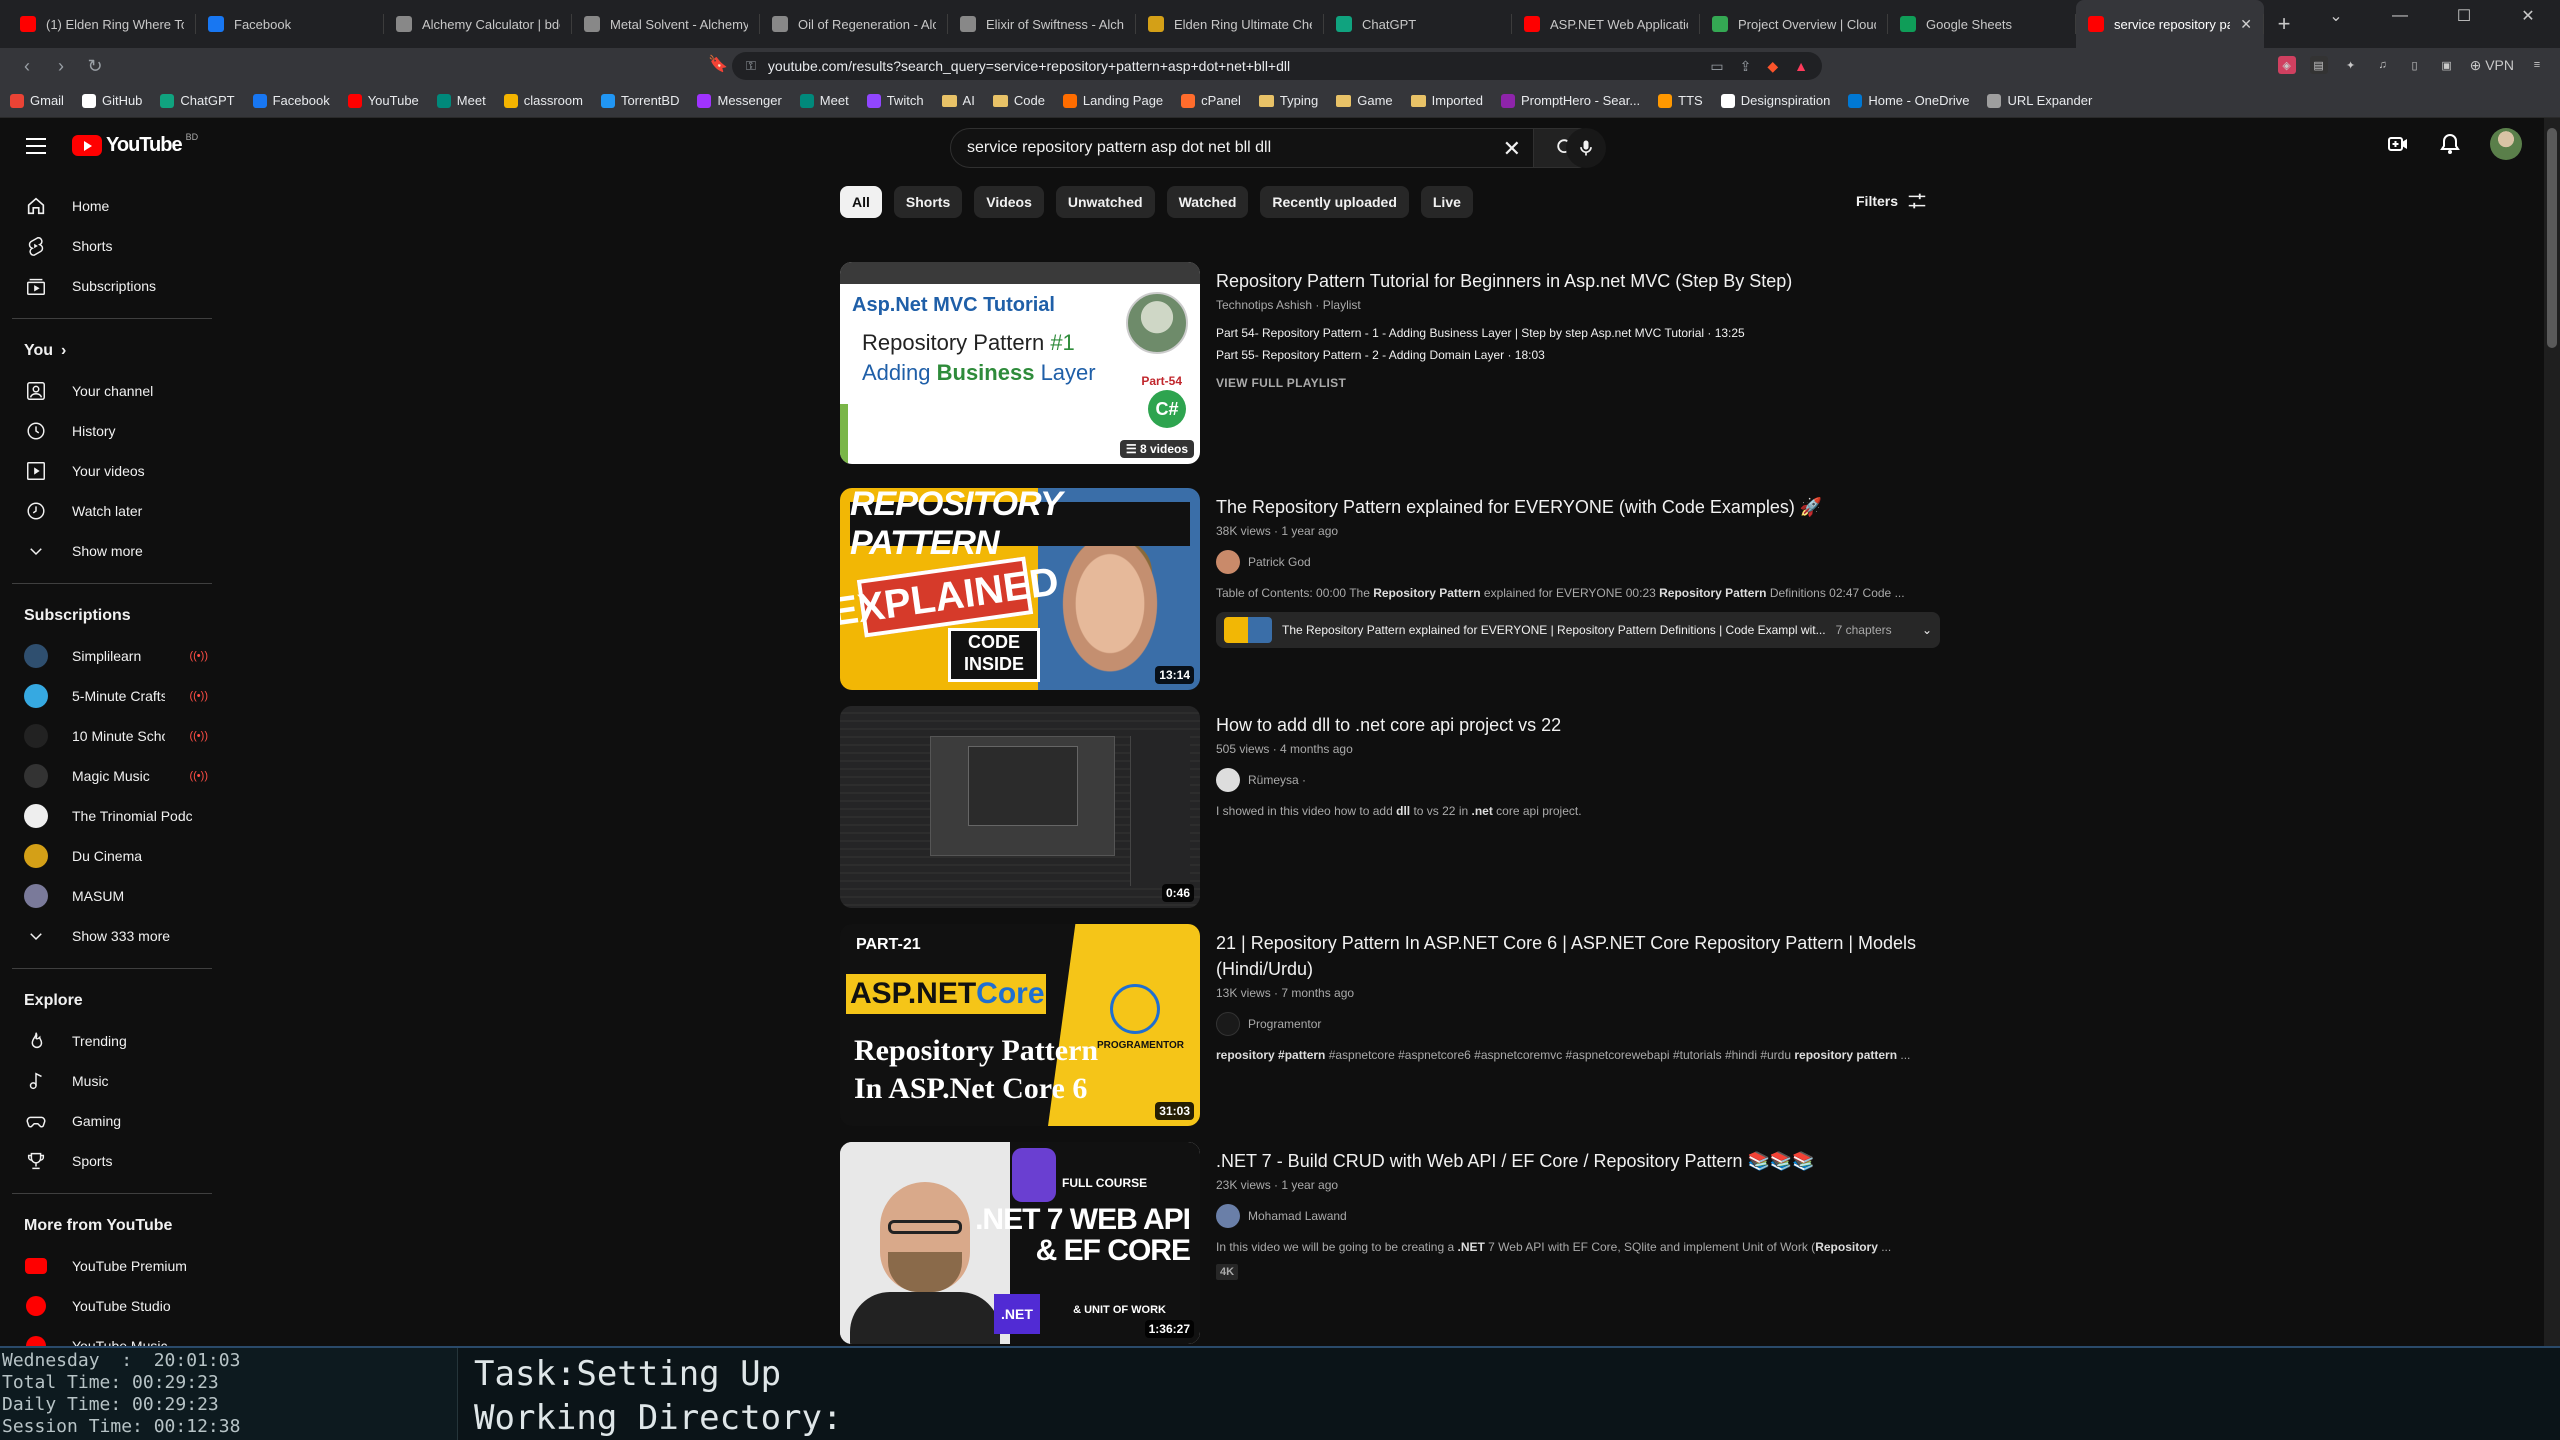 The width and height of the screenshot is (2560, 1440). I want to click on sidebar-item-youtube-studio: YouTube Studio, so click(114, 1306).